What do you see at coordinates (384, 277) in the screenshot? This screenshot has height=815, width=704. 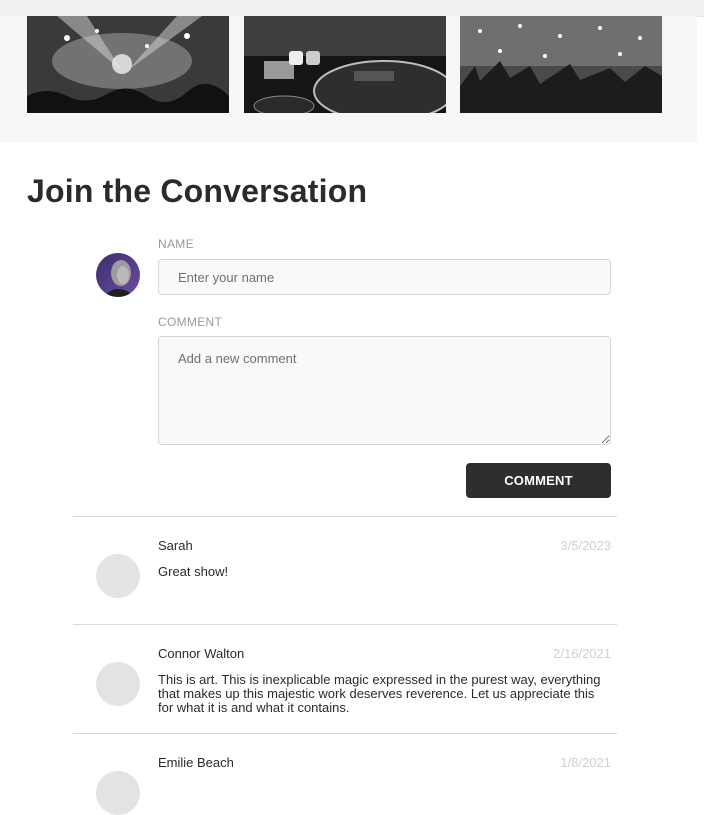 I see `name-input` at bounding box center [384, 277].